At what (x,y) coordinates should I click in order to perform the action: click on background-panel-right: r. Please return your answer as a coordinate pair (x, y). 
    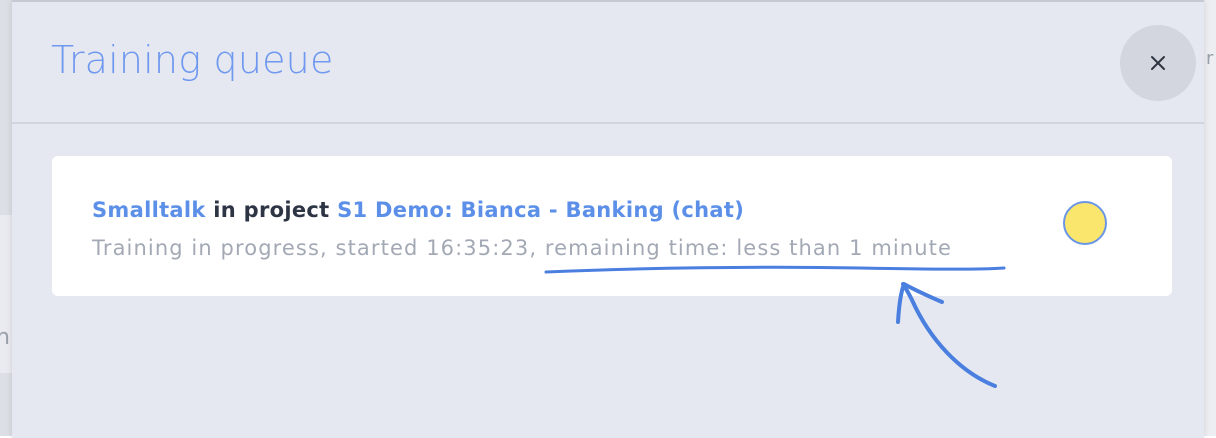
    Looking at the image, I should click on (1209, 218).